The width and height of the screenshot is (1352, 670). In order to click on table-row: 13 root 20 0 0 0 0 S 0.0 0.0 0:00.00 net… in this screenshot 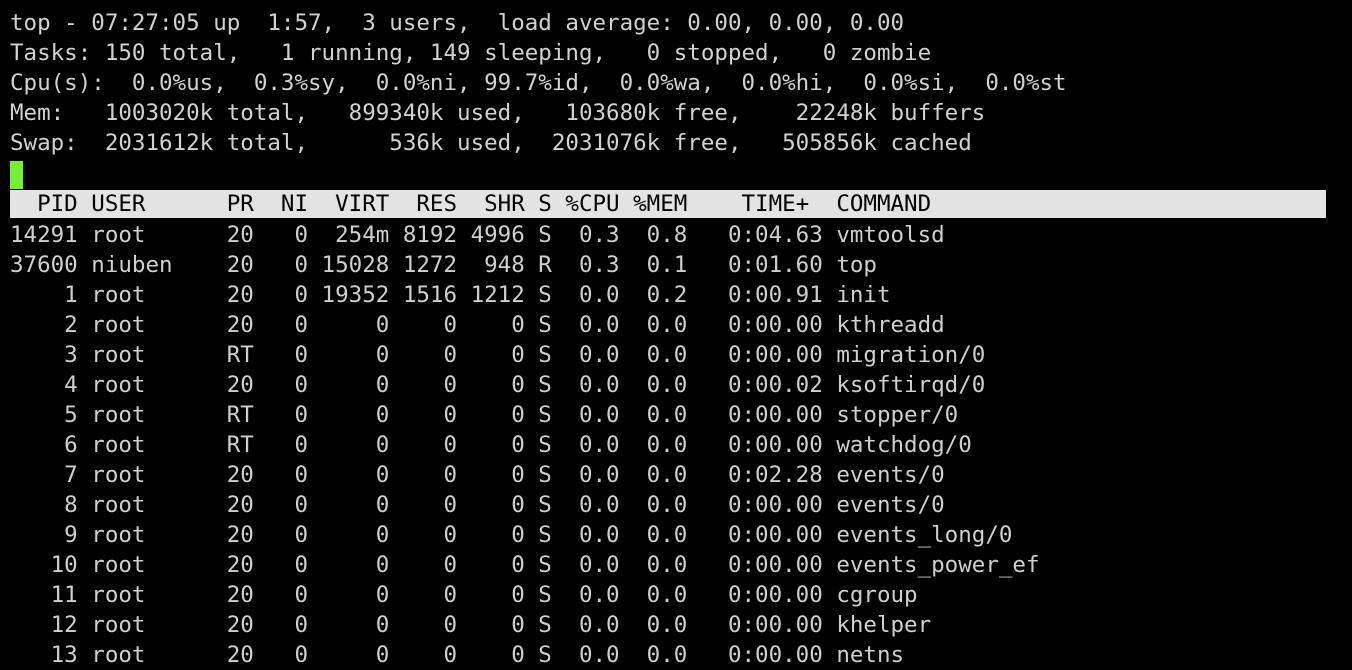, I will do `click(457, 655)`.